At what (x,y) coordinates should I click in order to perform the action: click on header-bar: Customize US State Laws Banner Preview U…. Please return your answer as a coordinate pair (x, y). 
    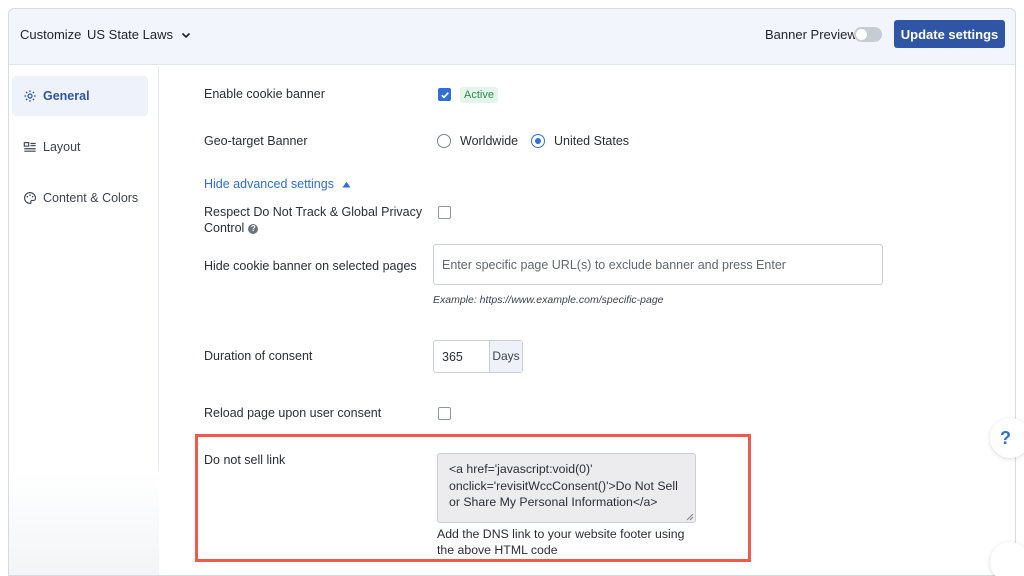
    Looking at the image, I should click on (512, 37).